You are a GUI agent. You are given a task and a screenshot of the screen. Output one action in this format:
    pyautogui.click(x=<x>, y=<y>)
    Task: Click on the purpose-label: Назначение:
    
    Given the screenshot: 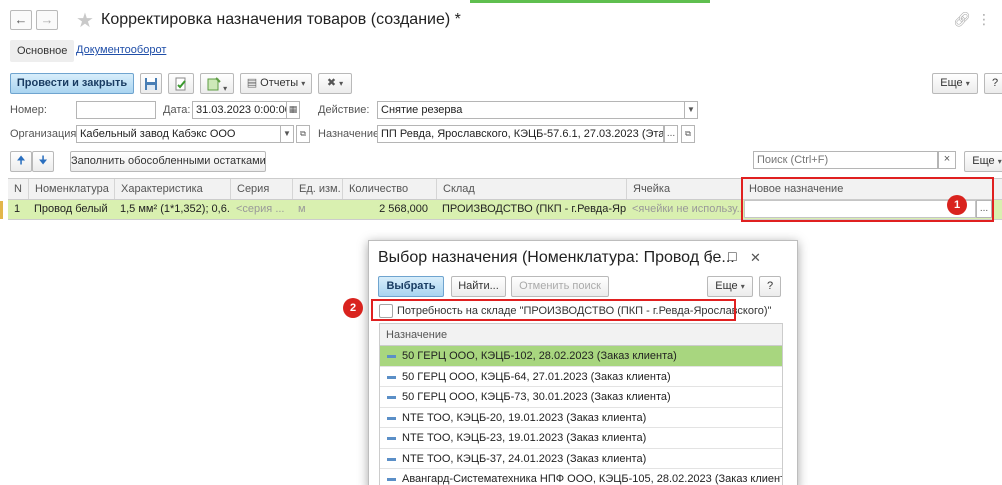 What is the action you would take?
    pyautogui.click(x=350, y=134)
    